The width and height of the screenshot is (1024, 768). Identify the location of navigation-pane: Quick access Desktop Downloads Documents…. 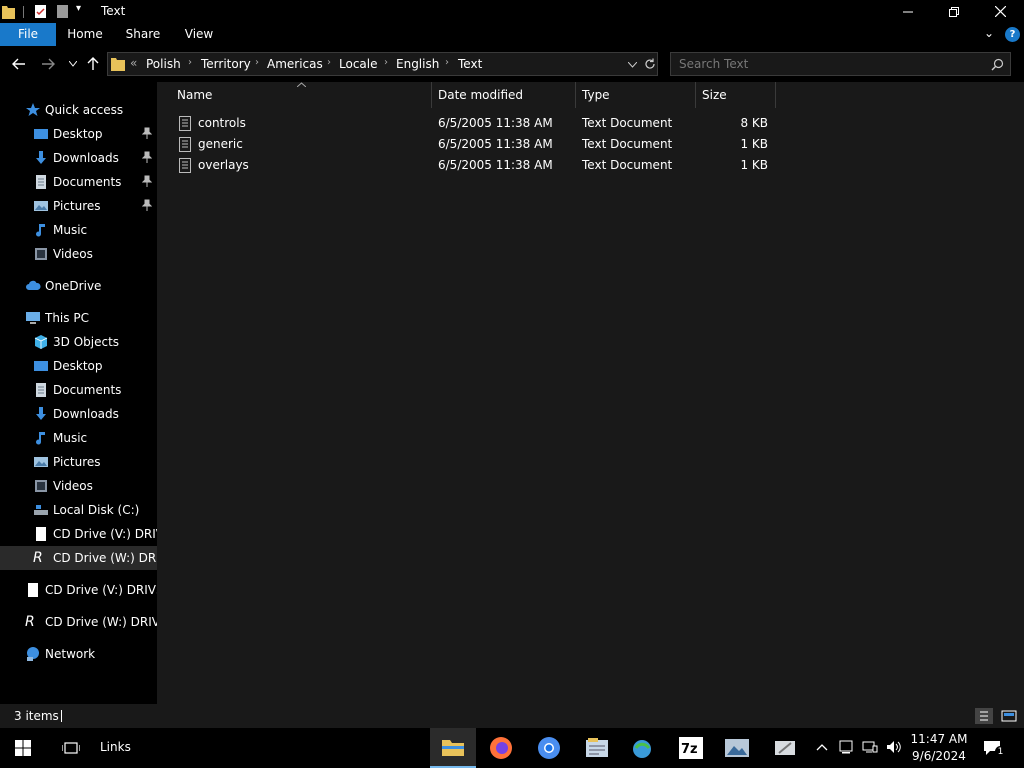
(78, 393).